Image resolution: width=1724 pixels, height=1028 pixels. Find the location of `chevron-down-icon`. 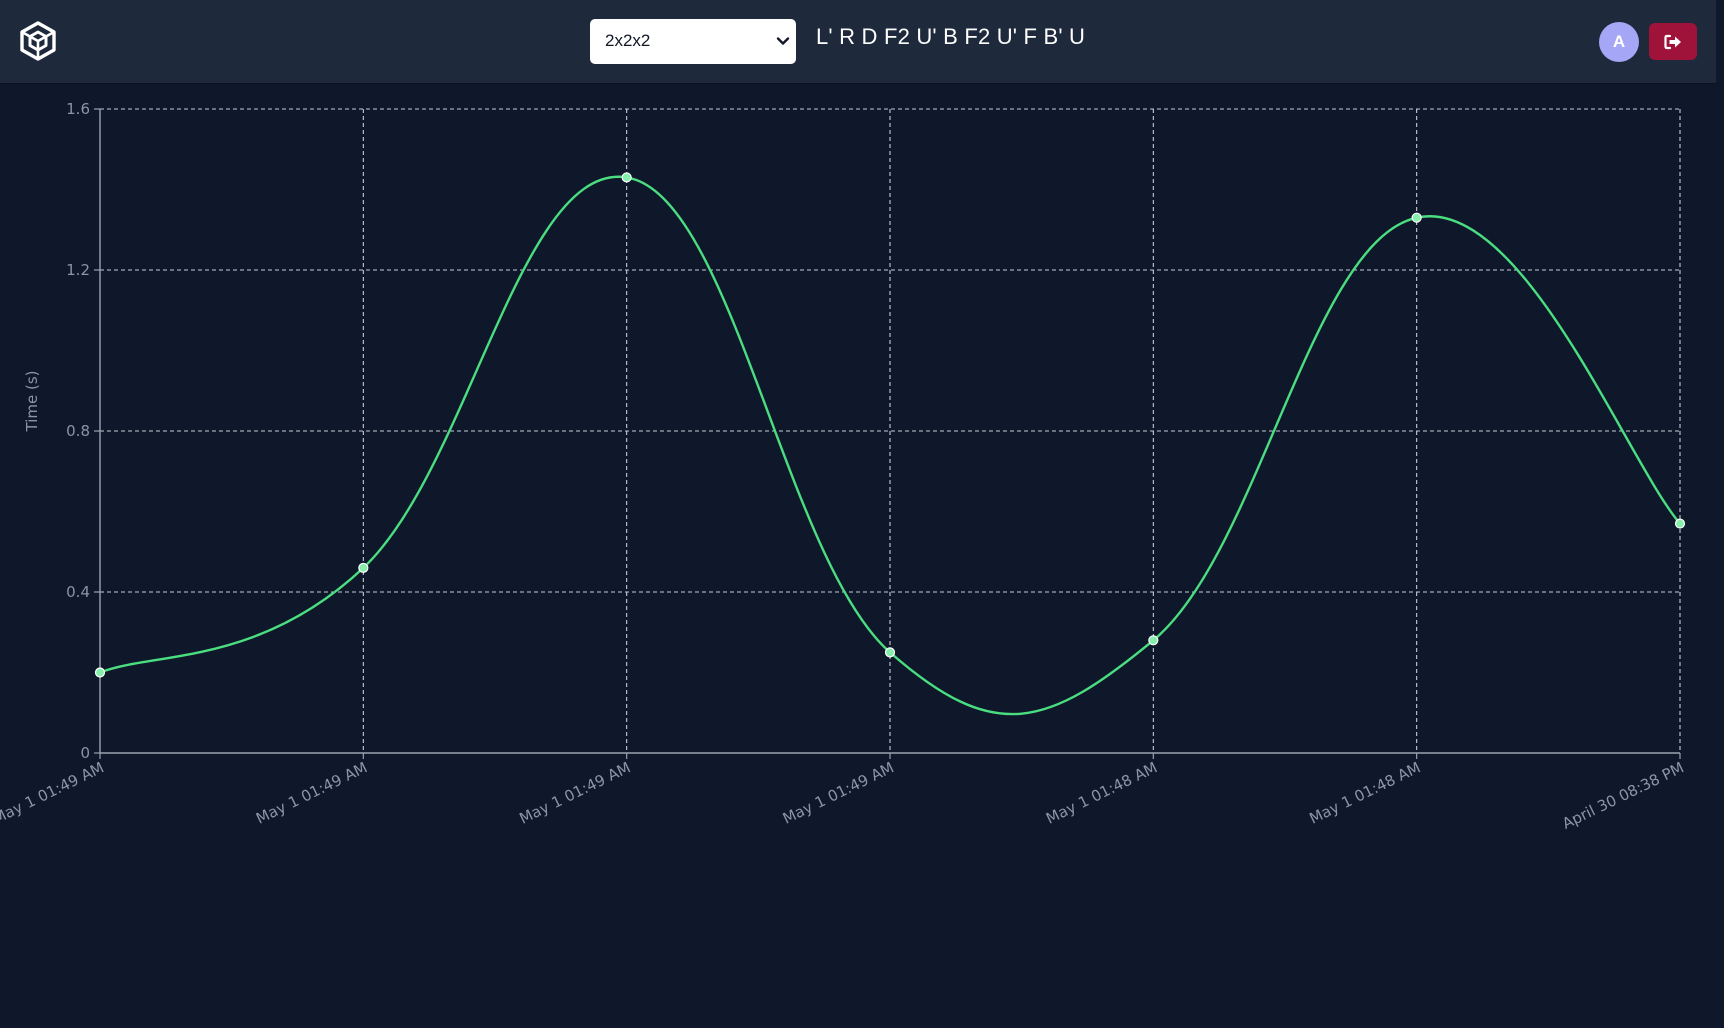

chevron-down-icon is located at coordinates (783, 41).